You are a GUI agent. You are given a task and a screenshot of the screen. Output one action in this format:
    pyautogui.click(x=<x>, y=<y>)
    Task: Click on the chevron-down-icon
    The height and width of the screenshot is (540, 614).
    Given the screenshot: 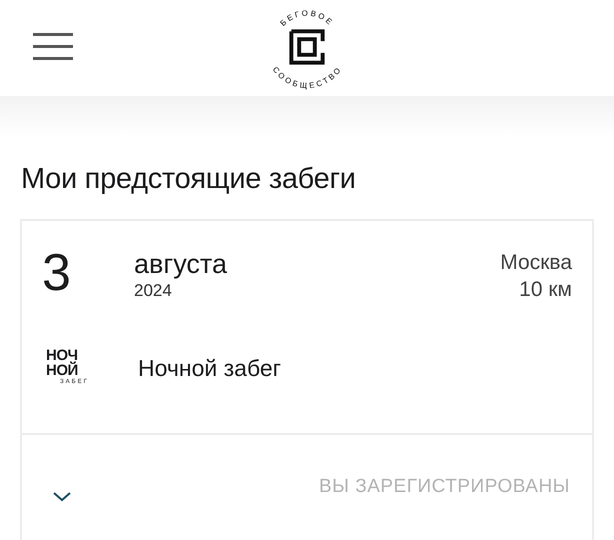 What is the action you would take?
    pyautogui.click(x=62, y=496)
    